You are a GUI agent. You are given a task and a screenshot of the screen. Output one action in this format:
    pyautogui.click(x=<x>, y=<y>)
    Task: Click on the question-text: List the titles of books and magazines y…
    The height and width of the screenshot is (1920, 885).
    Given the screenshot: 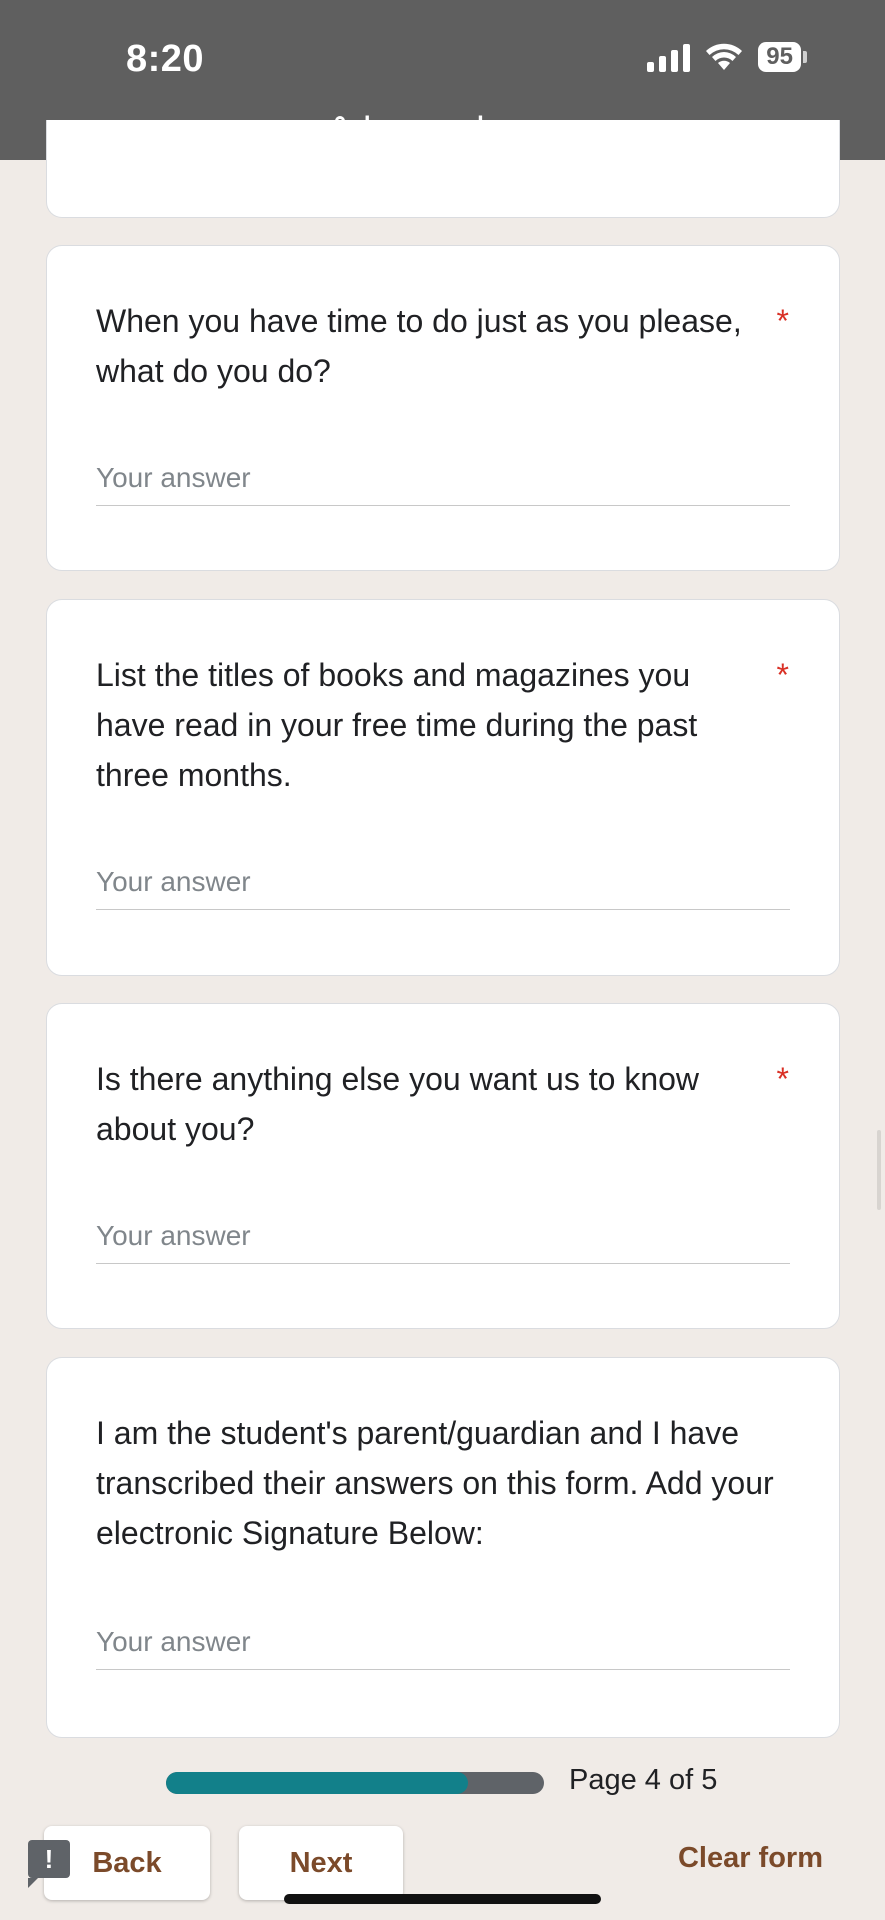 What is the action you would take?
    pyautogui.click(x=397, y=725)
    